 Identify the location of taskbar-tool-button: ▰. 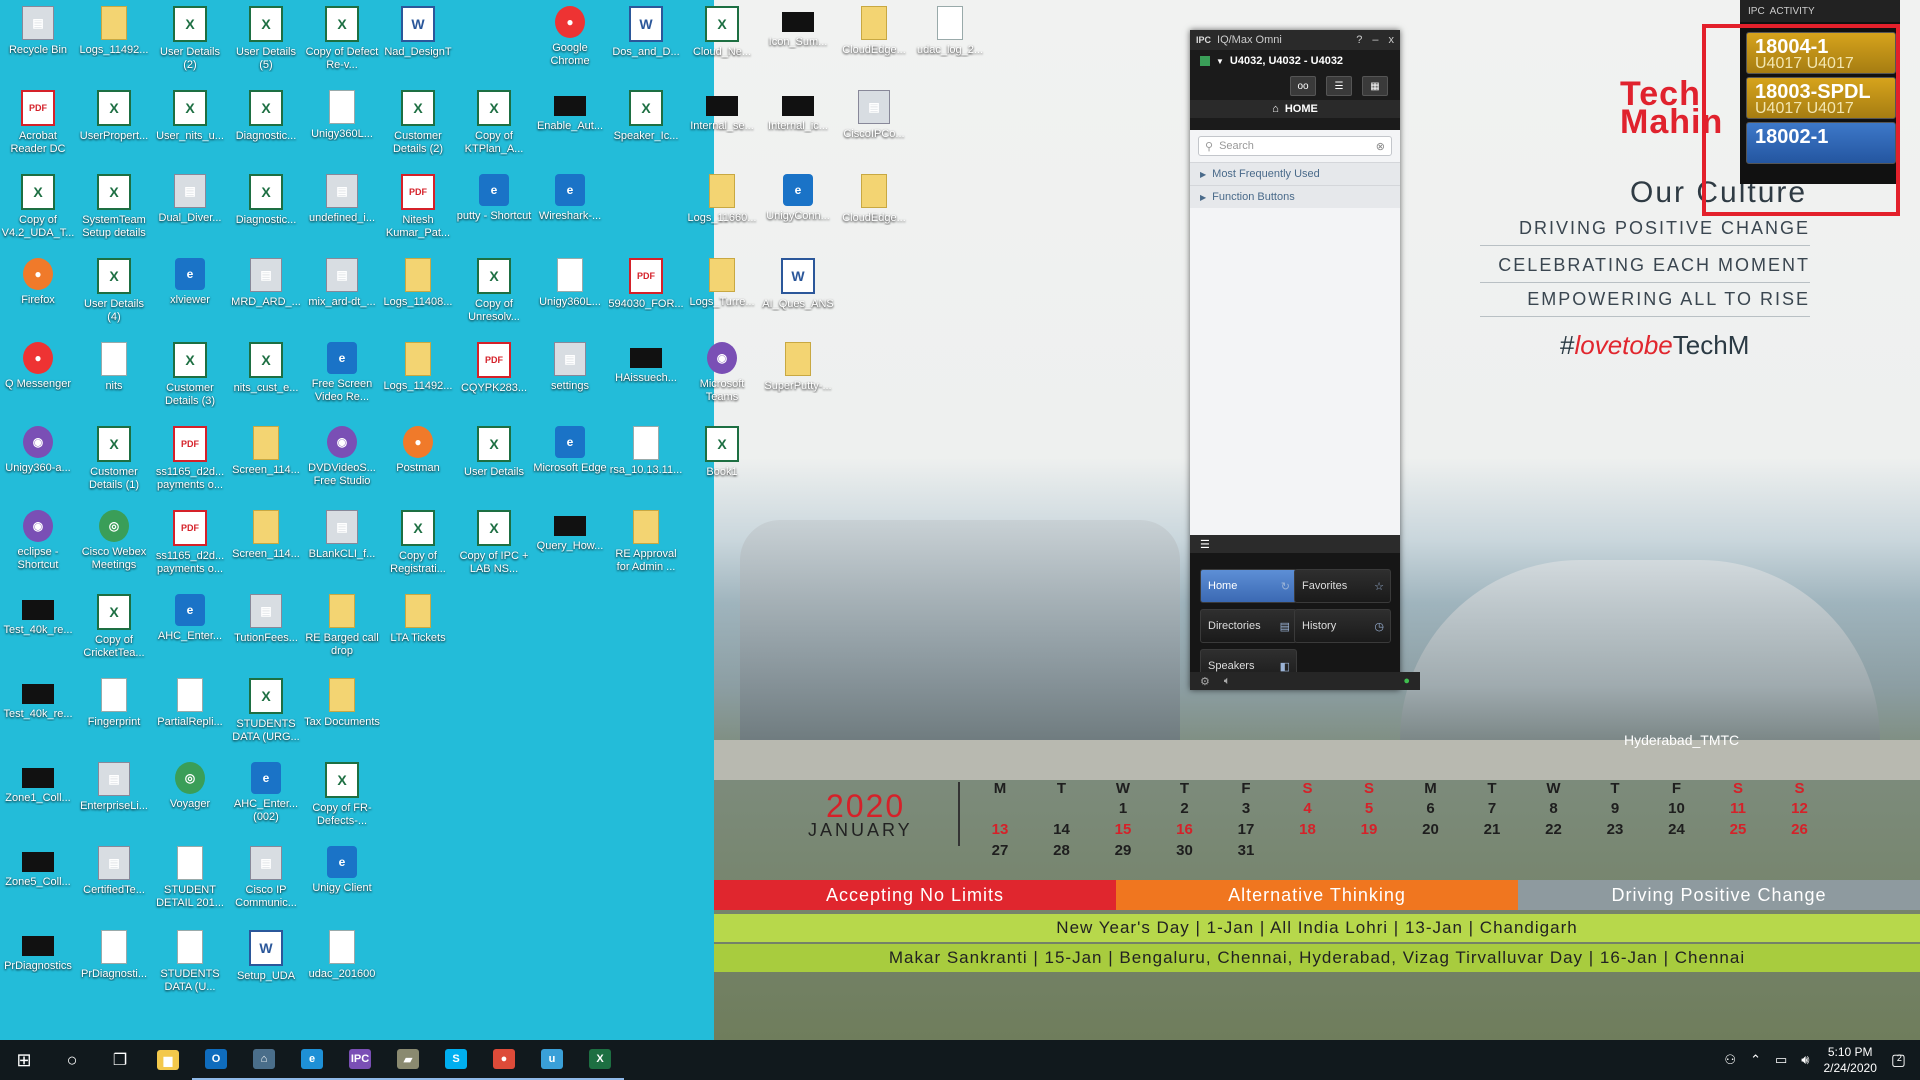
(408, 1060).